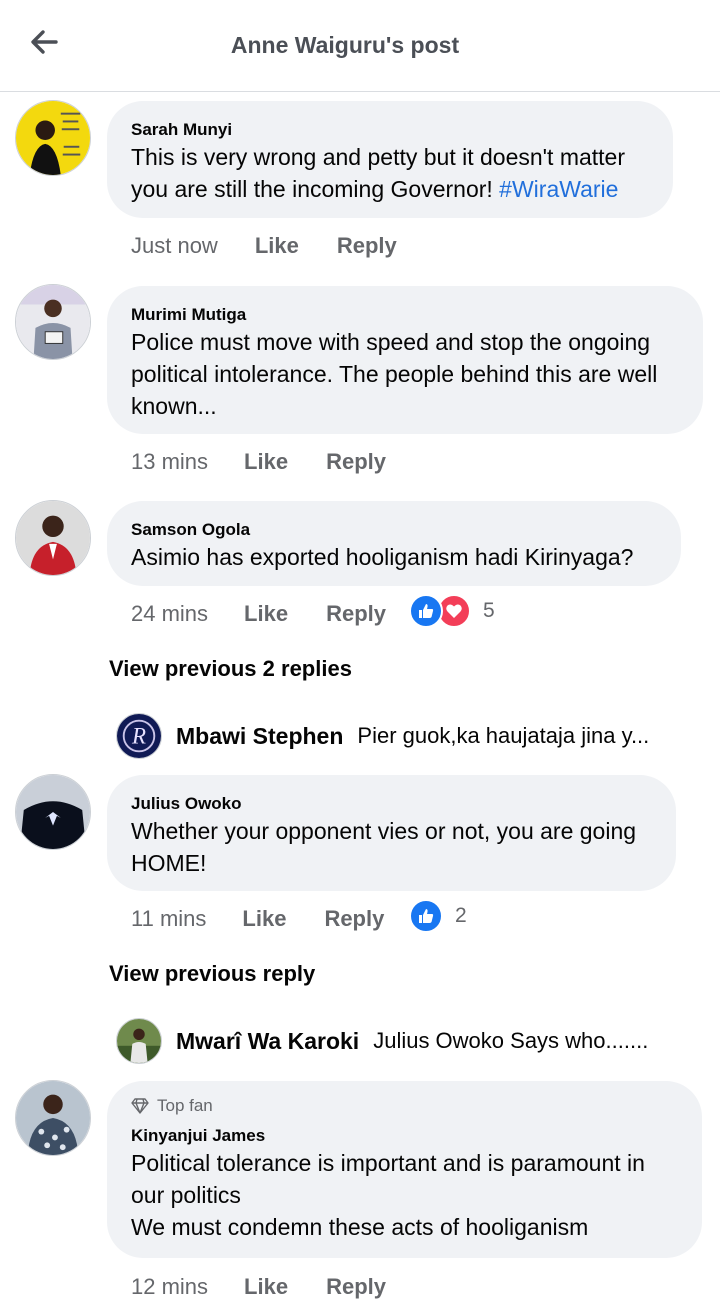  Describe the element at coordinates (170, 461) in the screenshot. I see `comment-time: 13 mins` at that location.